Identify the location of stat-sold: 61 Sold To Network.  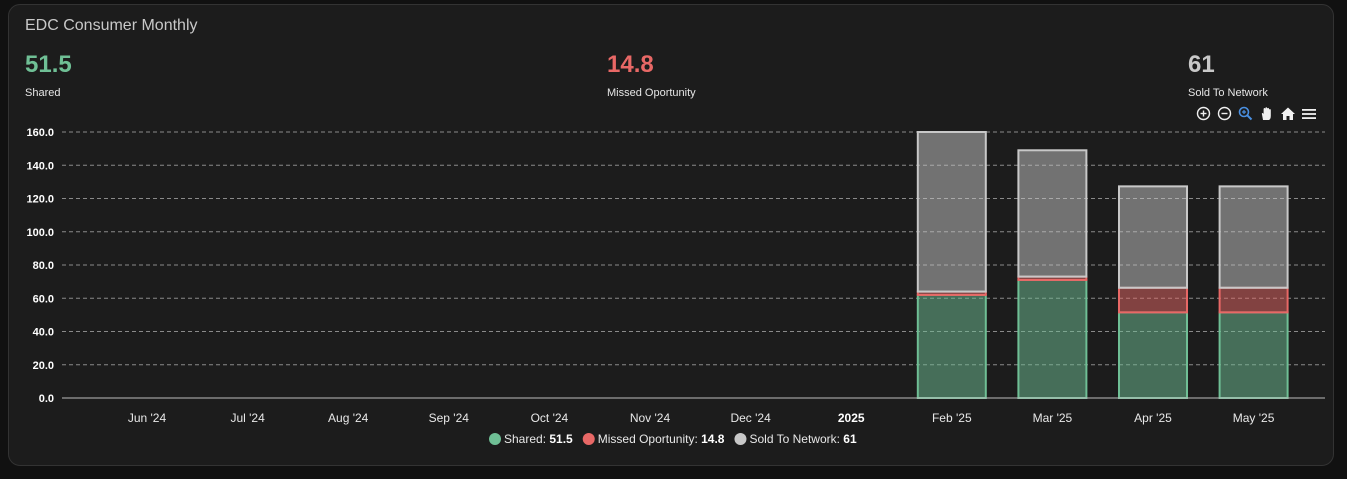
(1228, 75).